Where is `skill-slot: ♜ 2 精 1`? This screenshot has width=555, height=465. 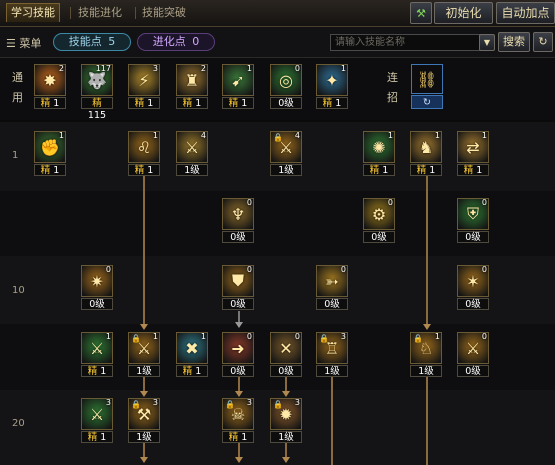
skill-slot: ♜ 2 精 1 is located at coordinates (192, 86).